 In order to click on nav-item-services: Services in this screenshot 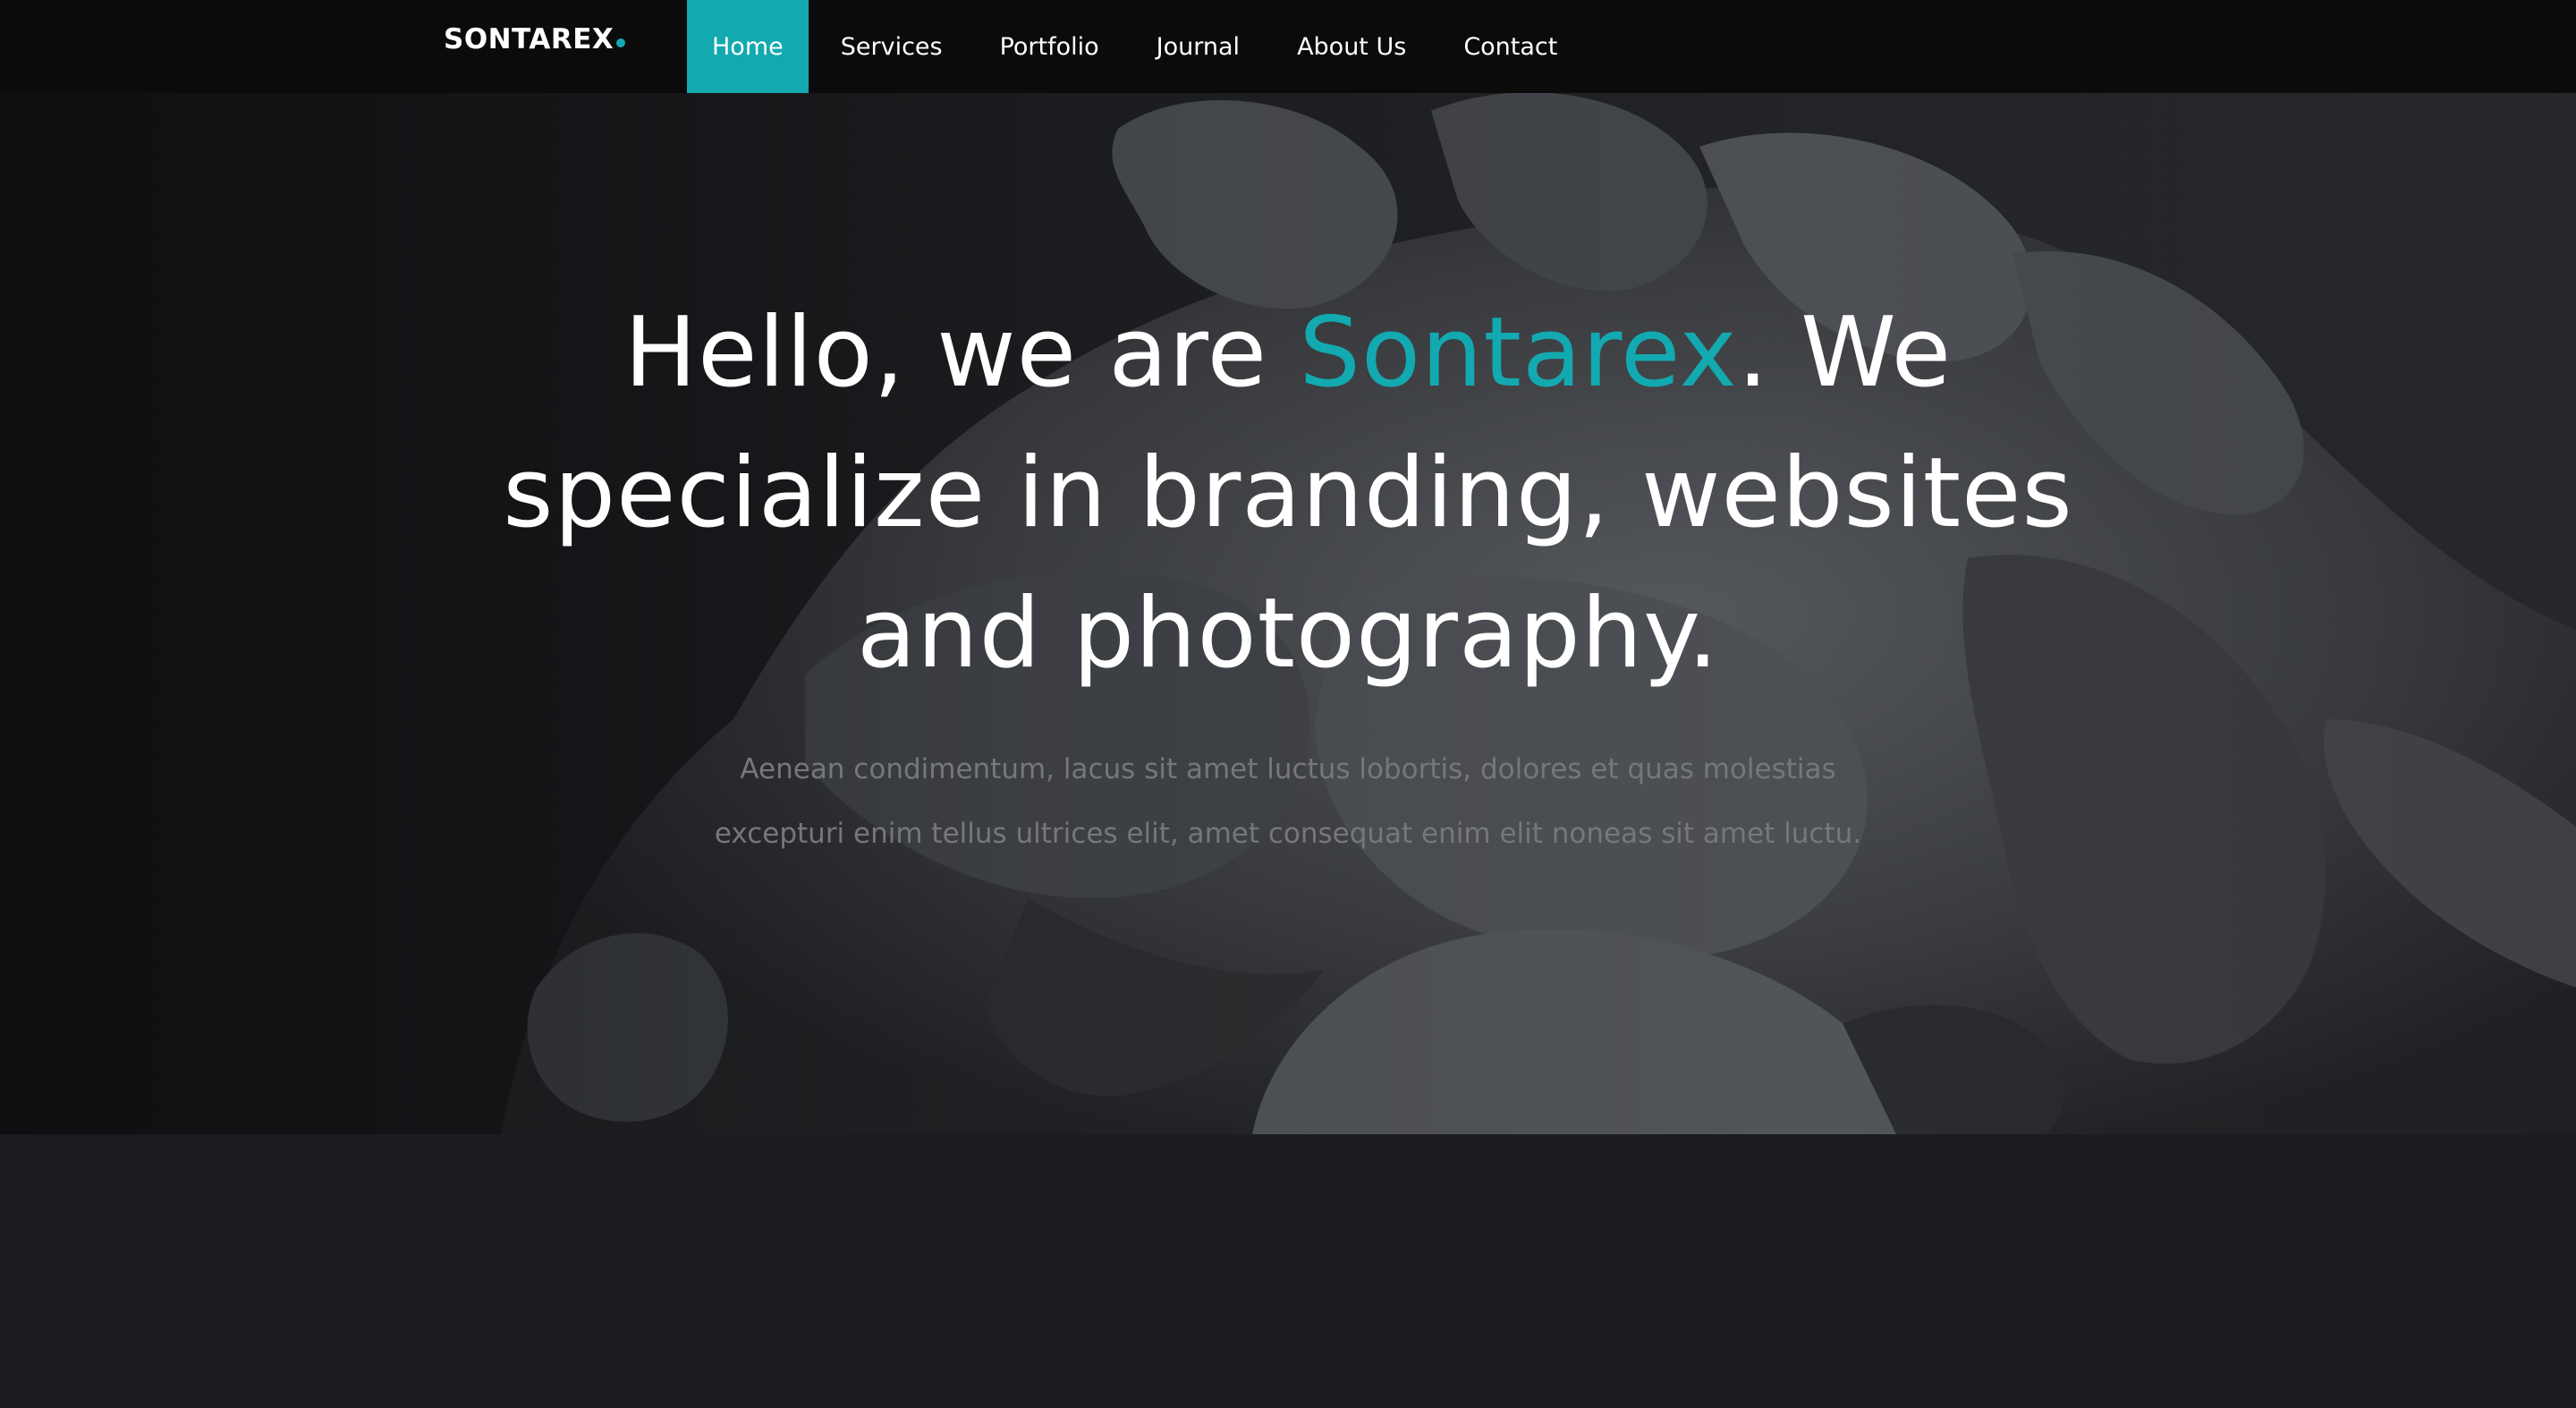, I will do `click(891, 46)`.